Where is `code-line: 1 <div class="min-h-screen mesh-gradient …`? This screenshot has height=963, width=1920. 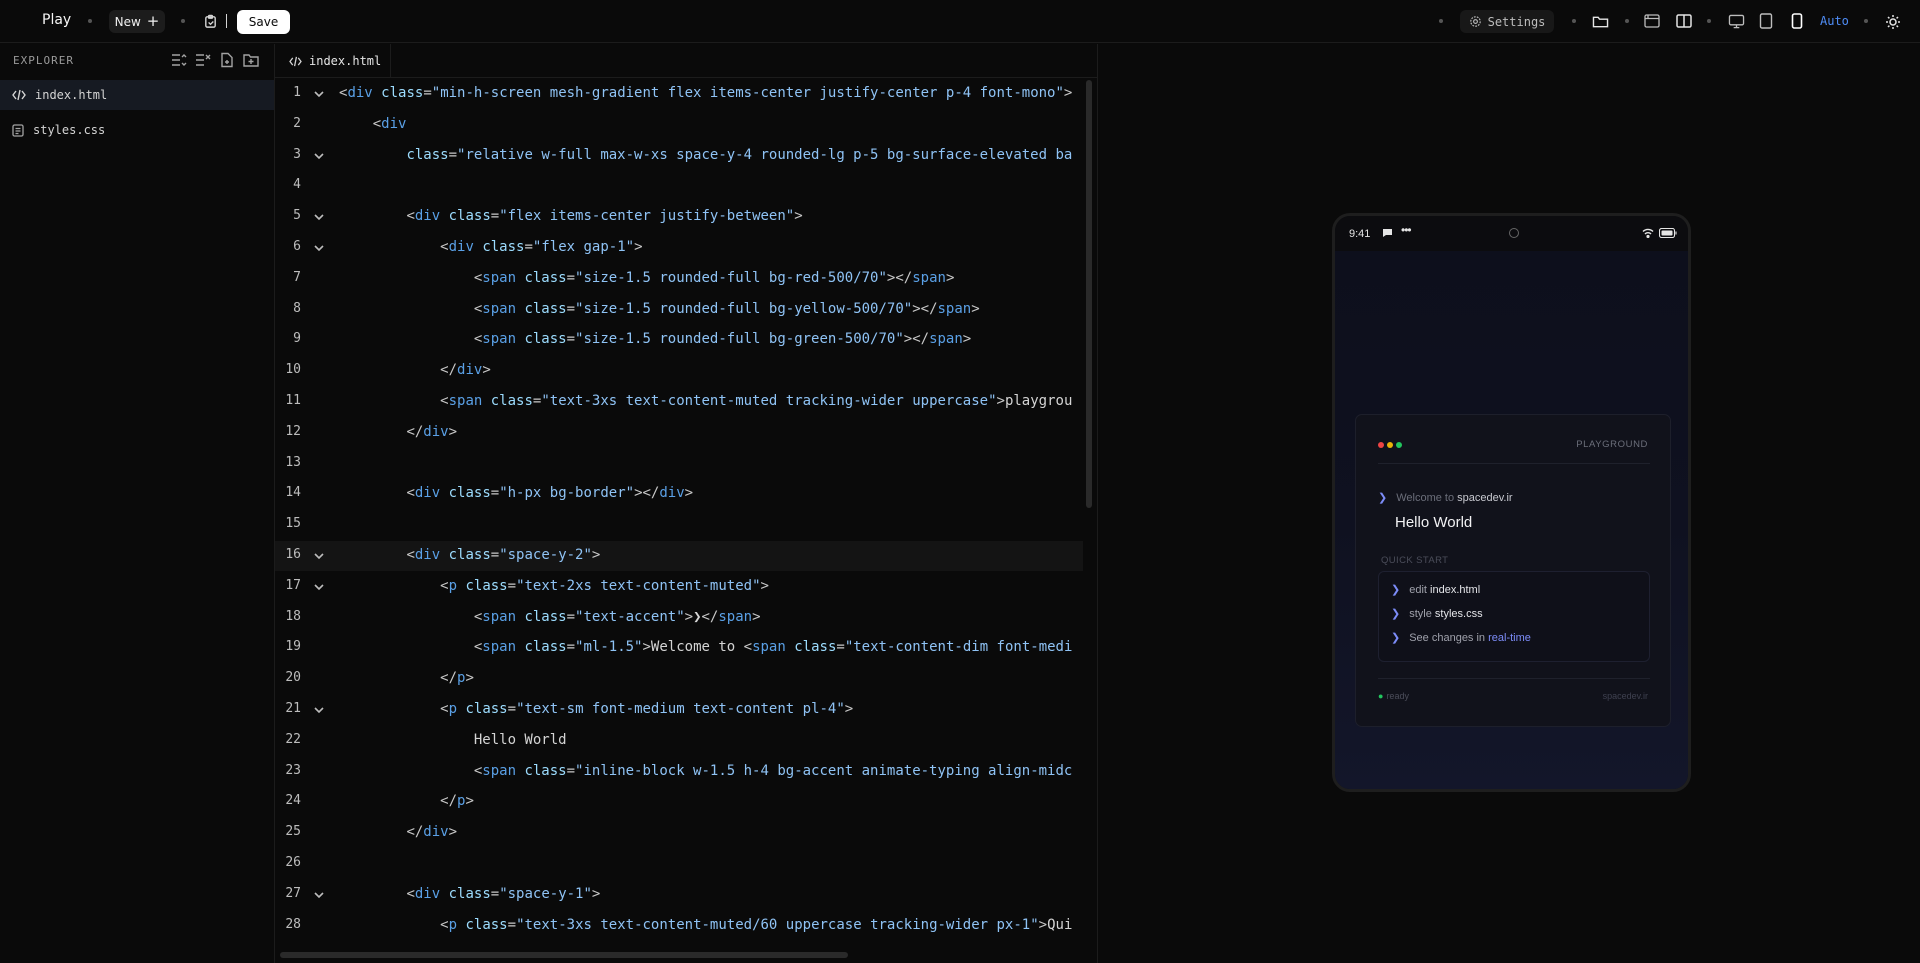 code-line: 1 <div class="min-h-screen mesh-gradient … is located at coordinates (679, 94).